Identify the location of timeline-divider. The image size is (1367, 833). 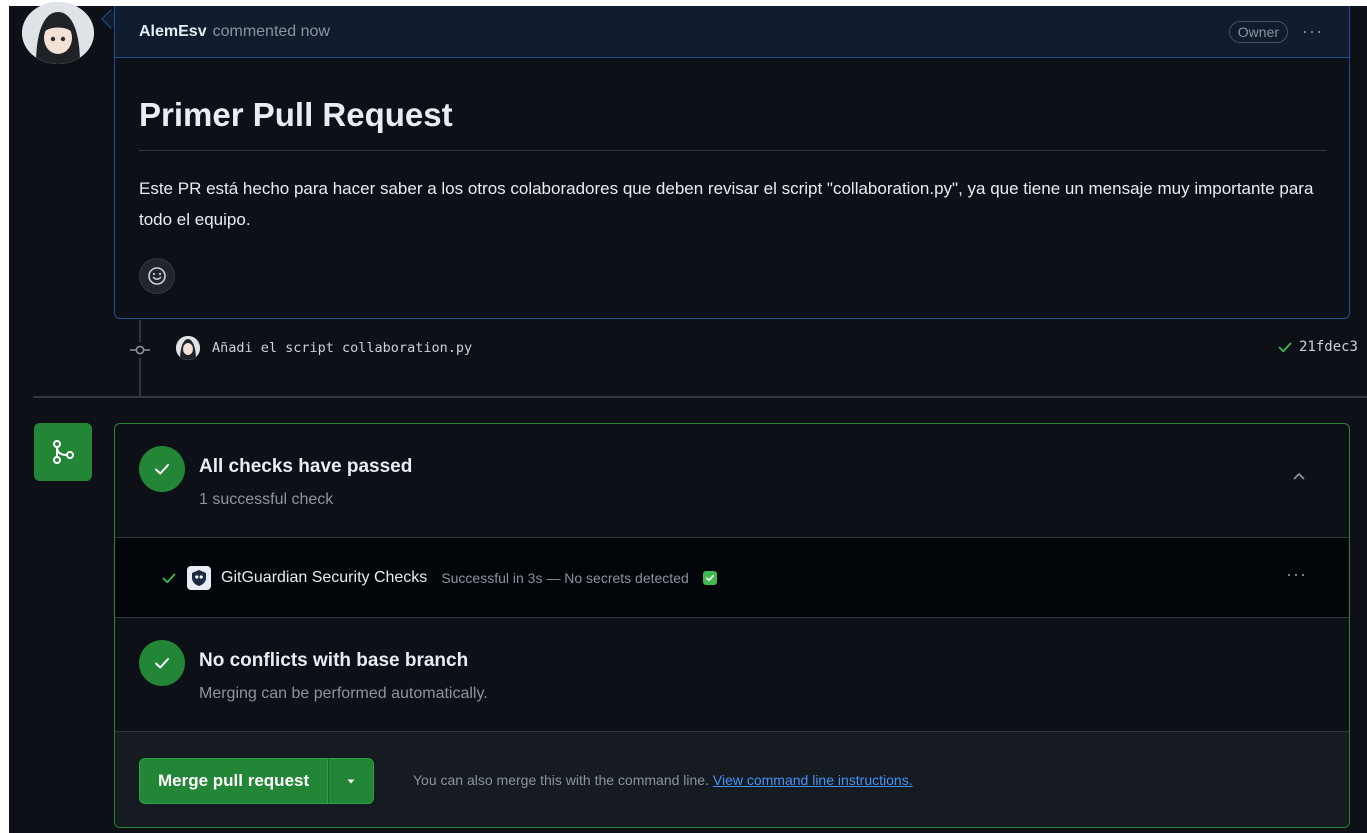
(700, 397).